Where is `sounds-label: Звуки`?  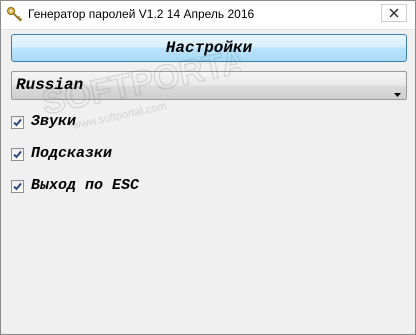 sounds-label: Звуки is located at coordinates (54, 121).